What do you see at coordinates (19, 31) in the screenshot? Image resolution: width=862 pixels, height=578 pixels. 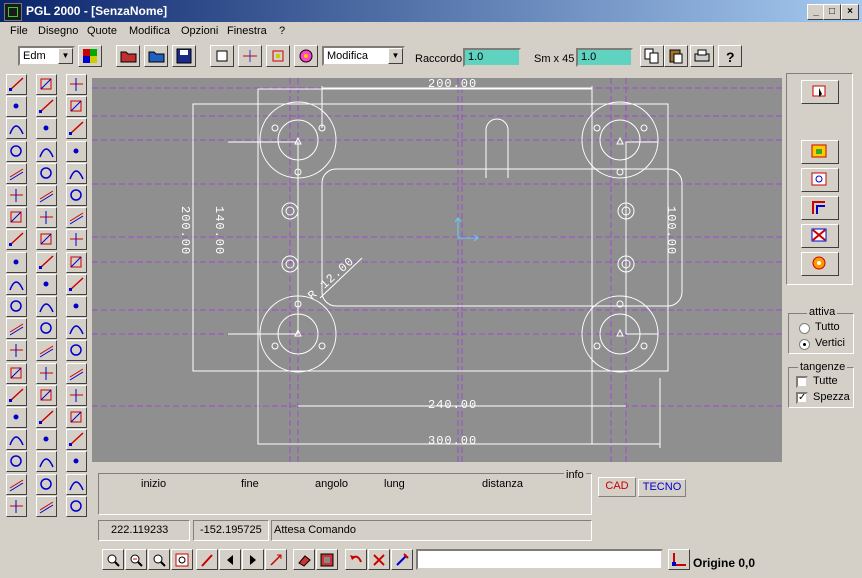 I see `menu-file: File` at bounding box center [19, 31].